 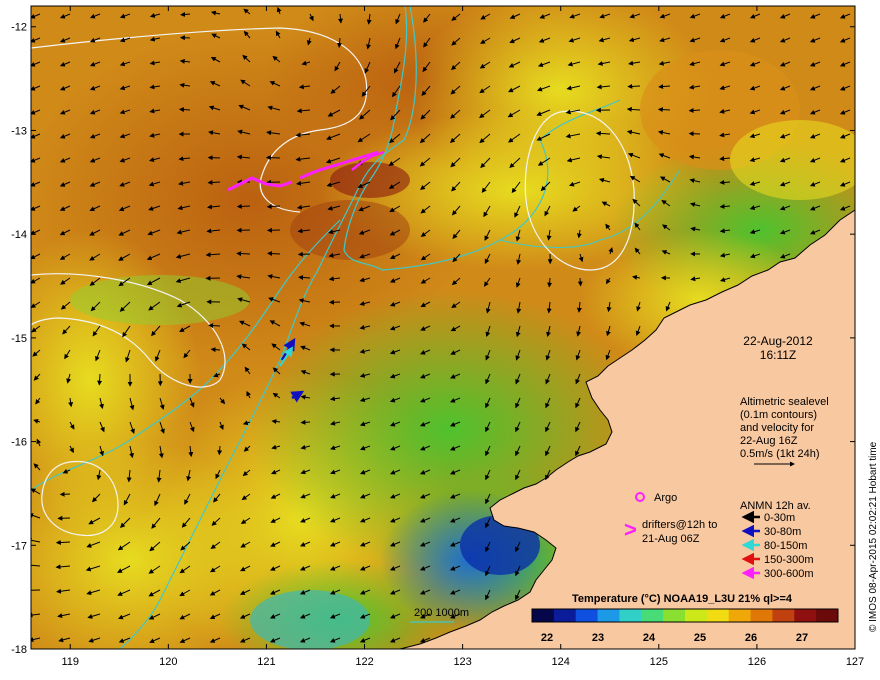 I want to click on x-tick-label: 124, so click(x=561, y=662).